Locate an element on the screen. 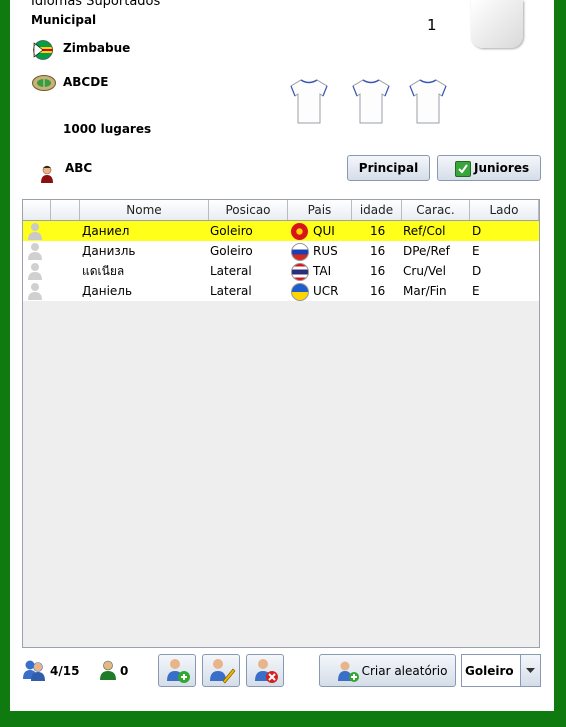 This screenshot has height=727, width=566. cell-carac: Ref/Col is located at coordinates (424, 231).